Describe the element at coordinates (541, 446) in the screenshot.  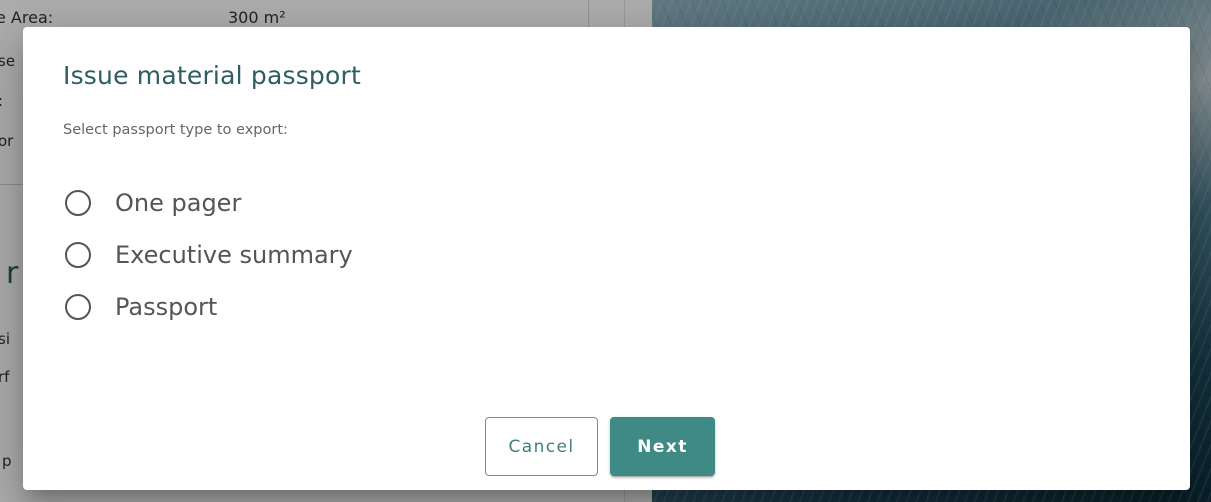
I see `cancel-button: Cancel` at that location.